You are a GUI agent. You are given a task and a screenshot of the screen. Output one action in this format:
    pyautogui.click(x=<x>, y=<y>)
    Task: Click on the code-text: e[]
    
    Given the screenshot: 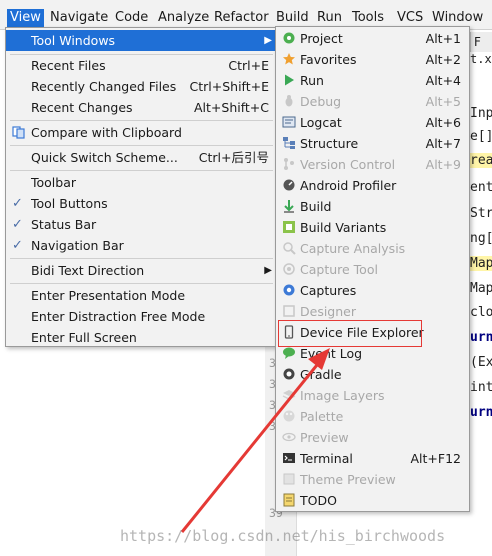 What is the action you would take?
    pyautogui.click(x=481, y=136)
    